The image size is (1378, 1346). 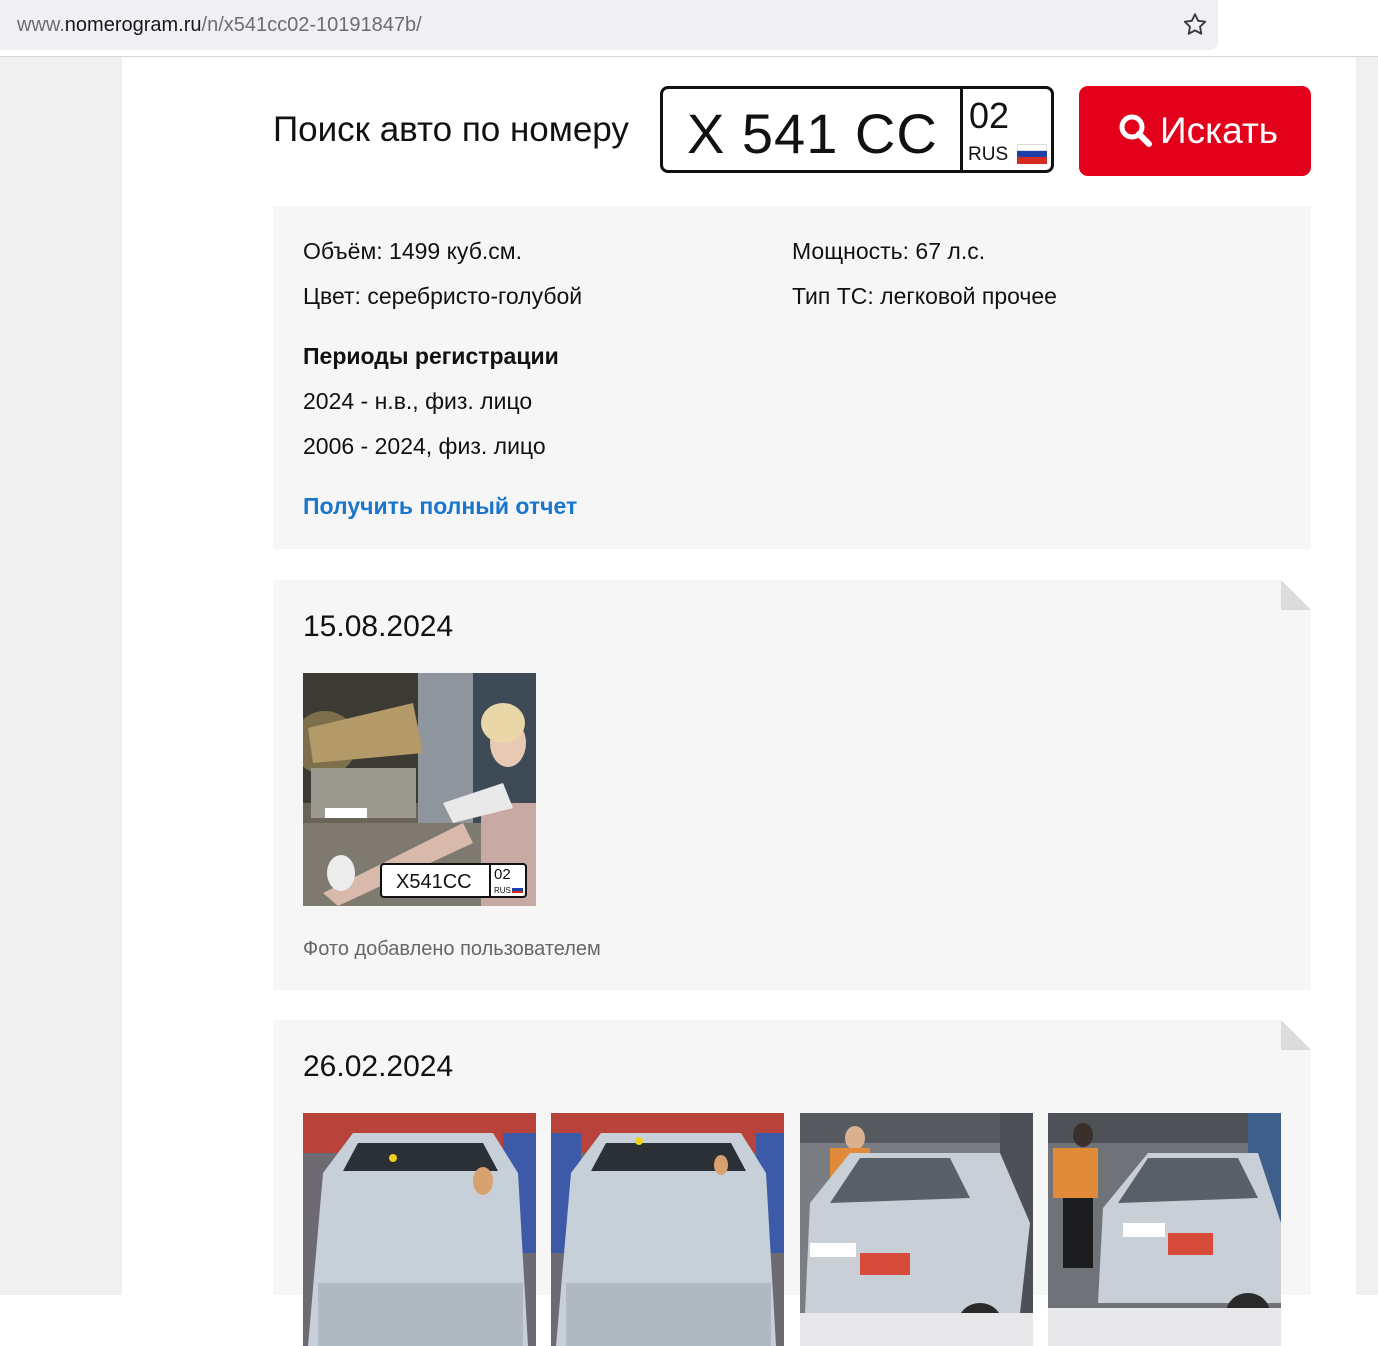 What do you see at coordinates (61, 676) in the screenshot?
I see `page-gutter-left` at bounding box center [61, 676].